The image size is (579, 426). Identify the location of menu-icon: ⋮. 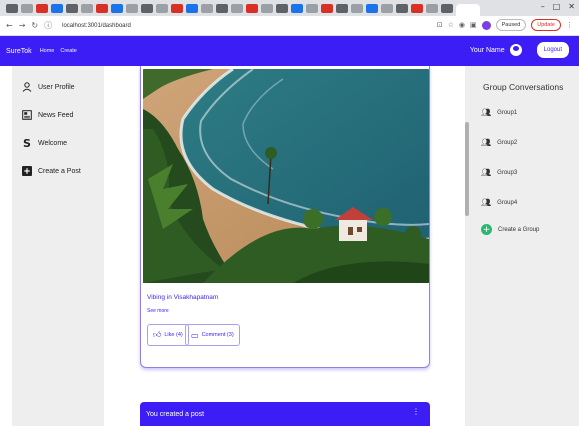
(569, 25).